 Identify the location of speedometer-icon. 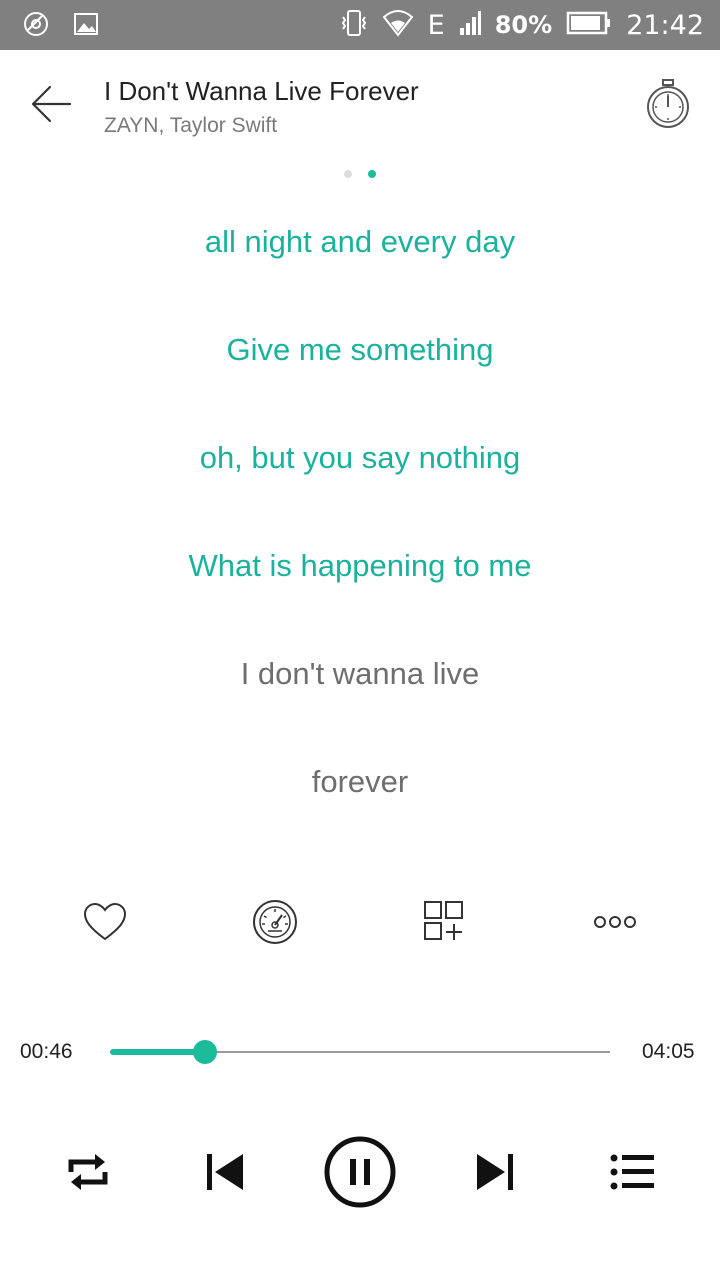
(275, 922).